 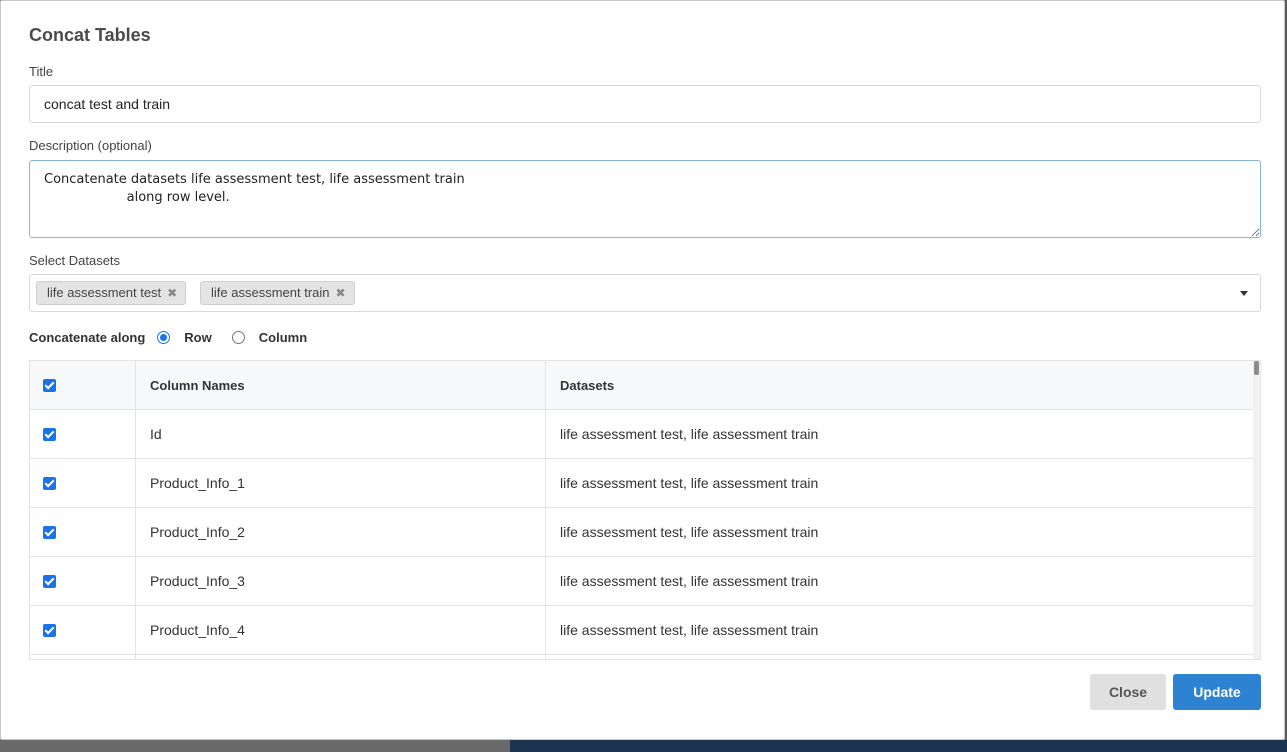 What do you see at coordinates (270, 292) in the screenshot?
I see `dataset-tag-label: life assessment train` at bounding box center [270, 292].